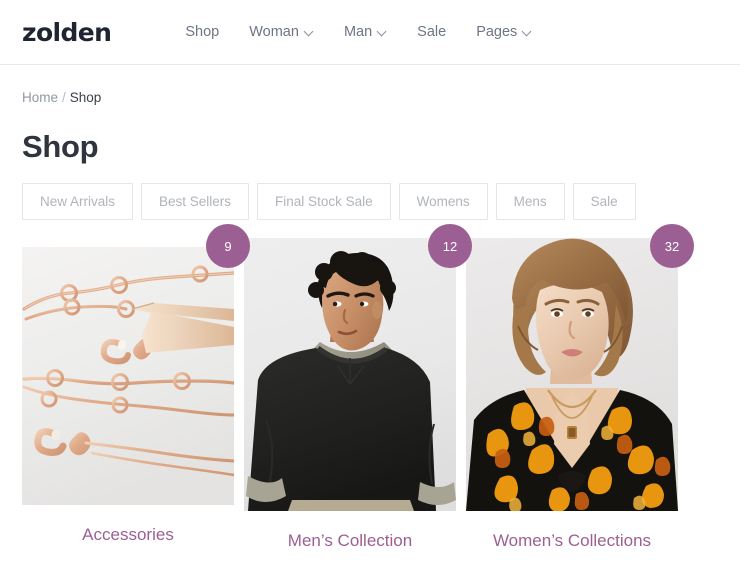 The width and height of the screenshot is (740, 570). I want to click on nav-item-shop: Shop, so click(202, 32).